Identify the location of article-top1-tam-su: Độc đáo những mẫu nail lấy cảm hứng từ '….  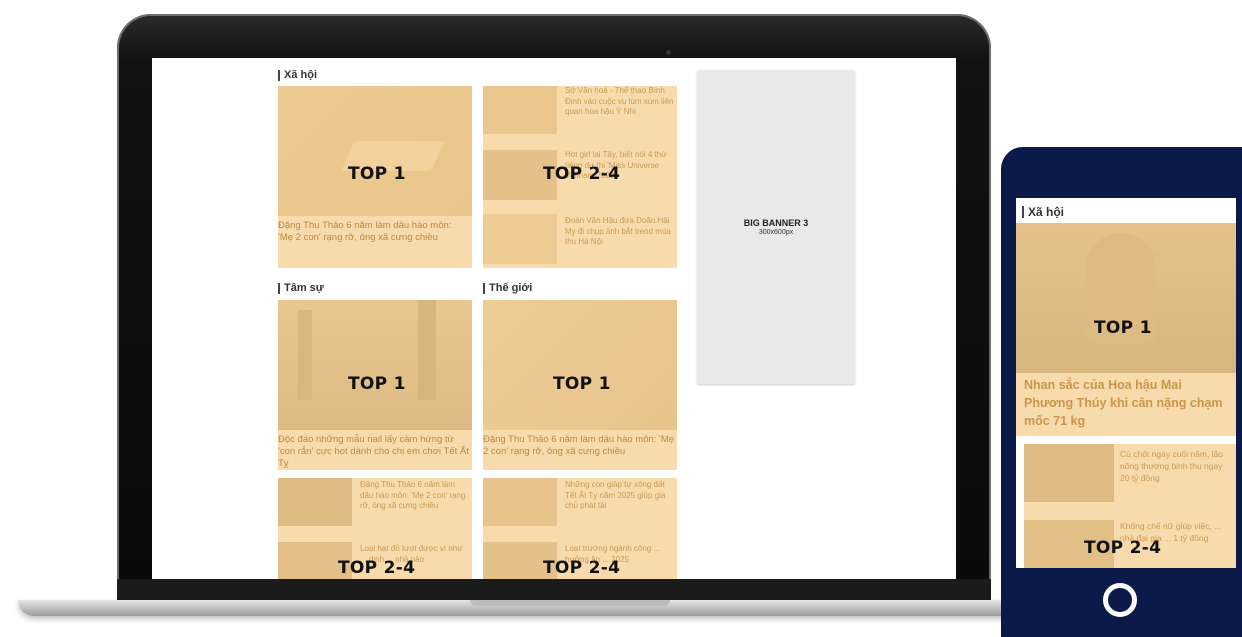
(375, 385).